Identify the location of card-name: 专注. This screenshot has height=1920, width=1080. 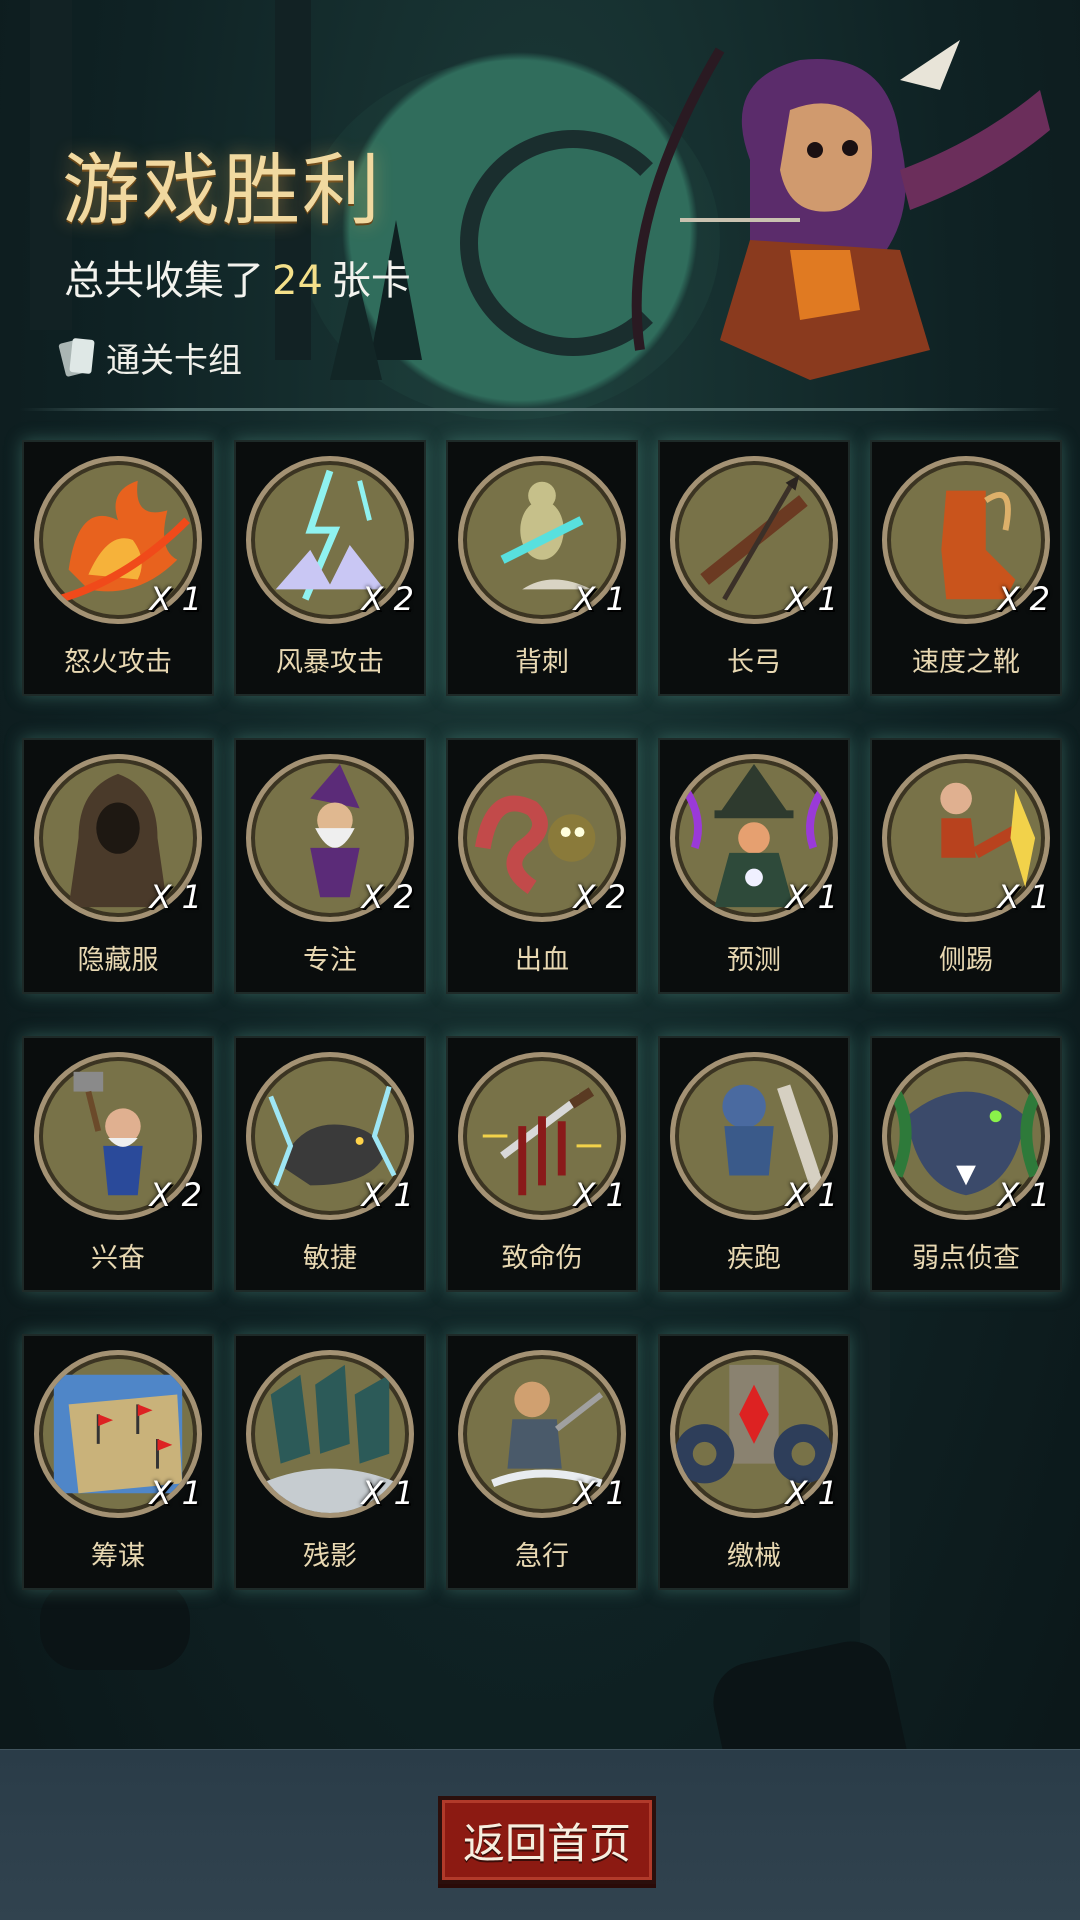
(330, 960).